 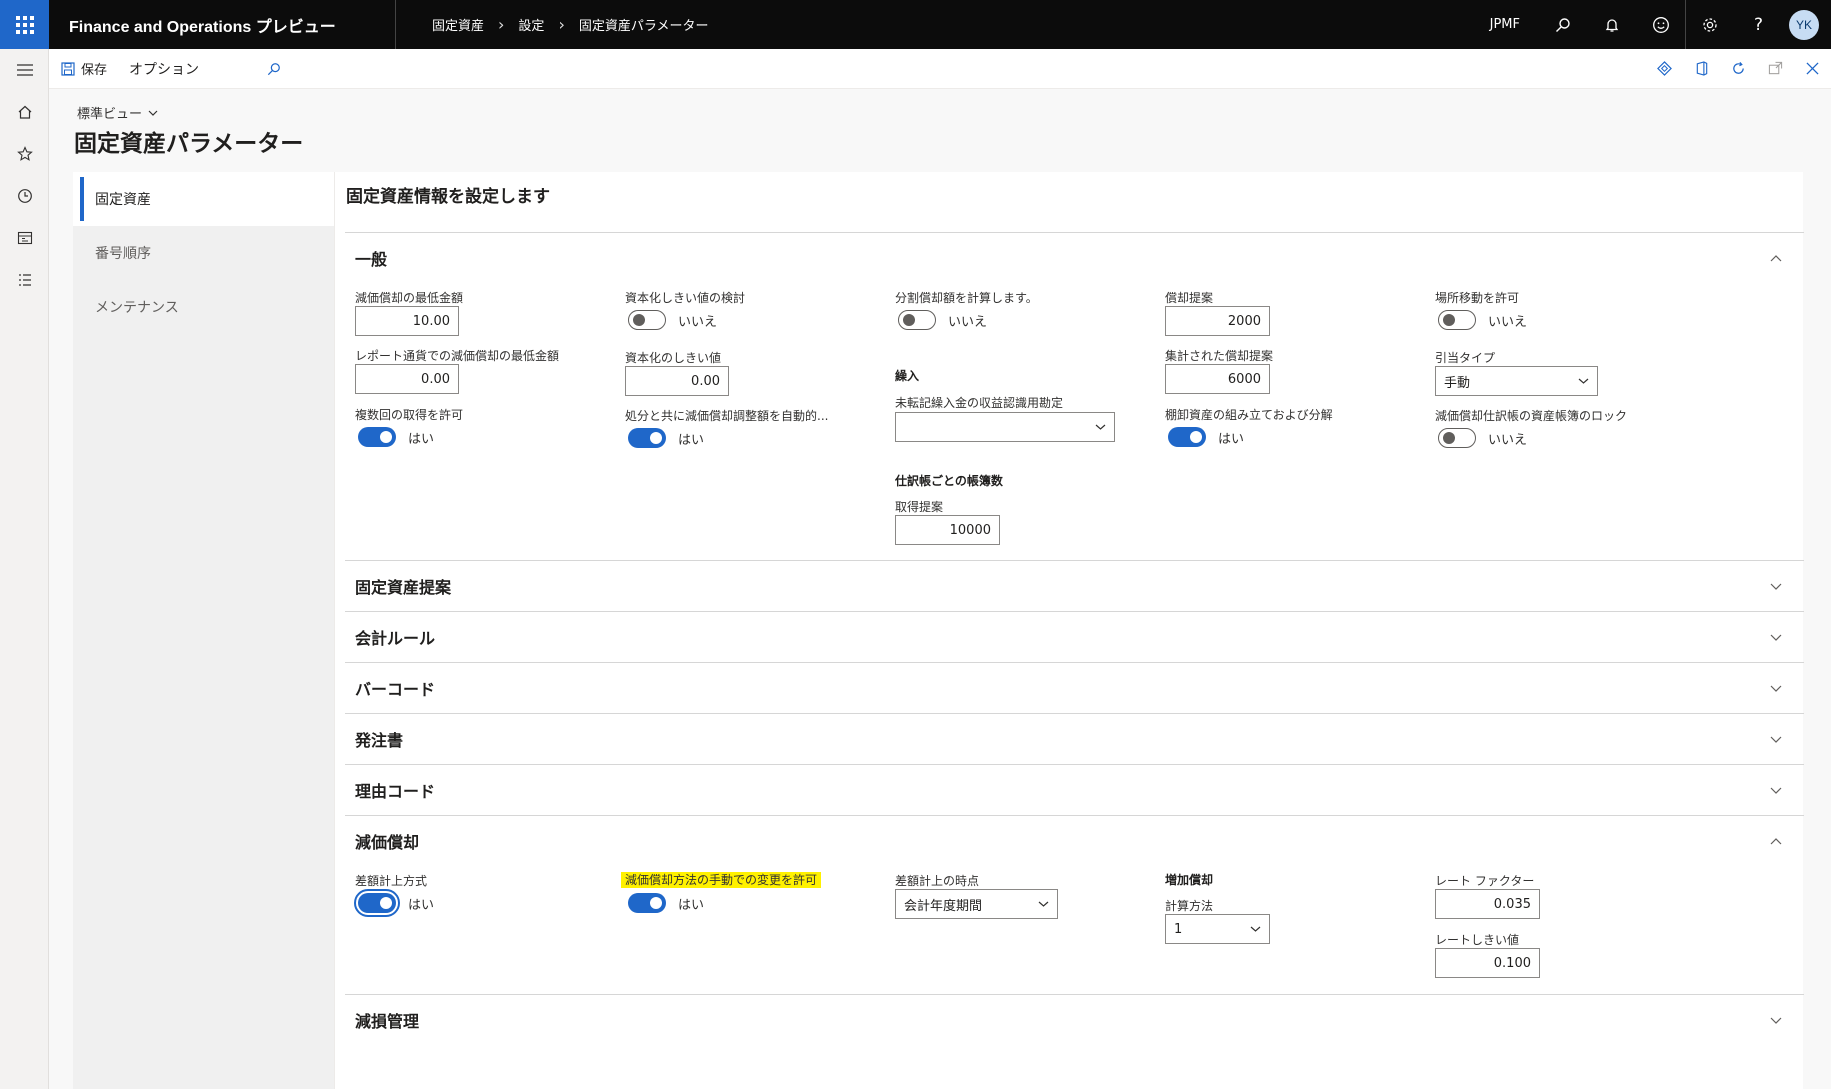 What do you see at coordinates (672, 320) in the screenshot?
I see `cap-check-toggle: いいえ` at bounding box center [672, 320].